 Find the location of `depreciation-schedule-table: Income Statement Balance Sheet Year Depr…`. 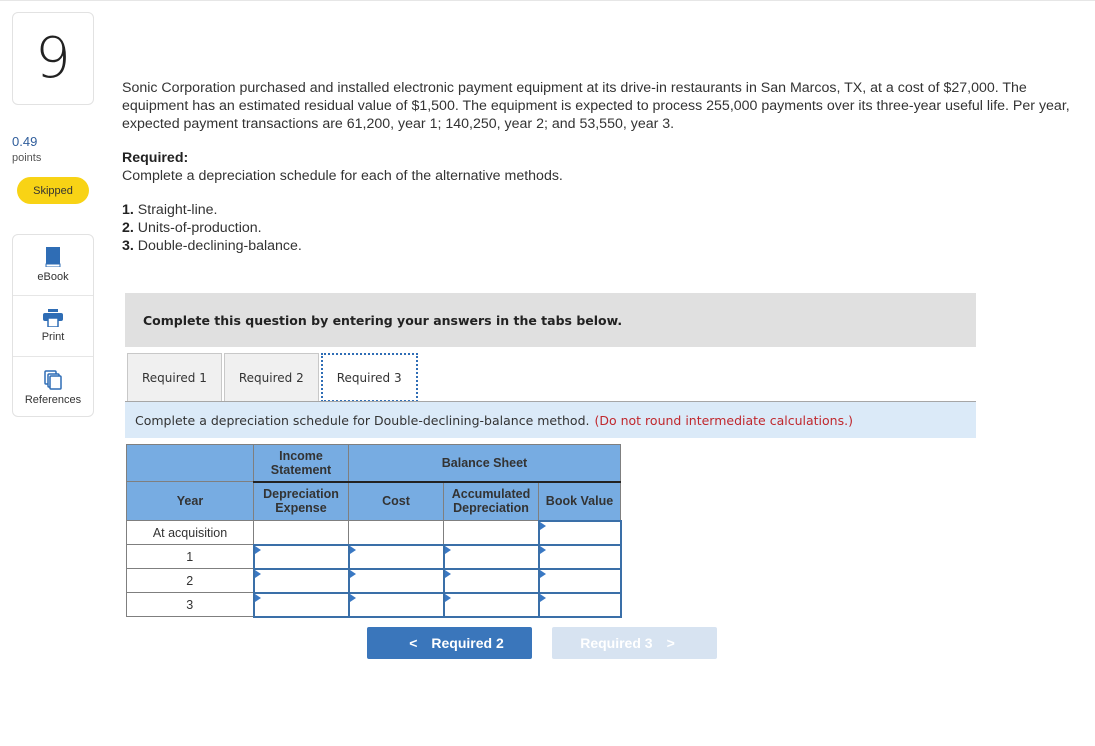

depreciation-schedule-table: Income Statement Balance Sheet Year Depr… is located at coordinates (374, 531).